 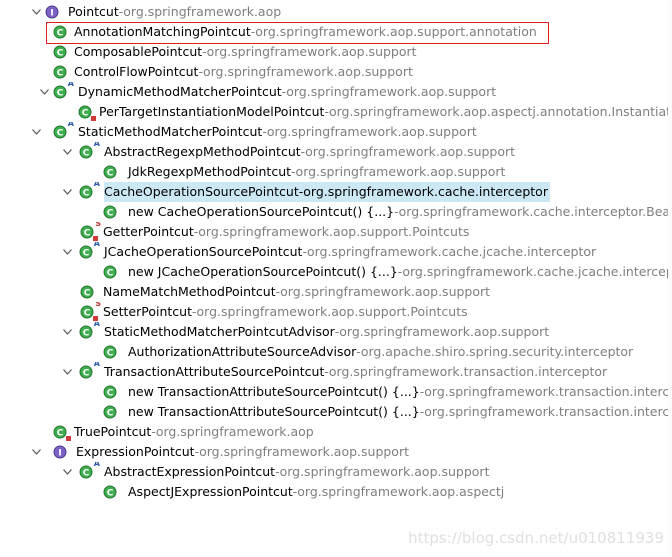 I want to click on type-name: StaticMethodMatcherPointcut, so click(x=170, y=131).